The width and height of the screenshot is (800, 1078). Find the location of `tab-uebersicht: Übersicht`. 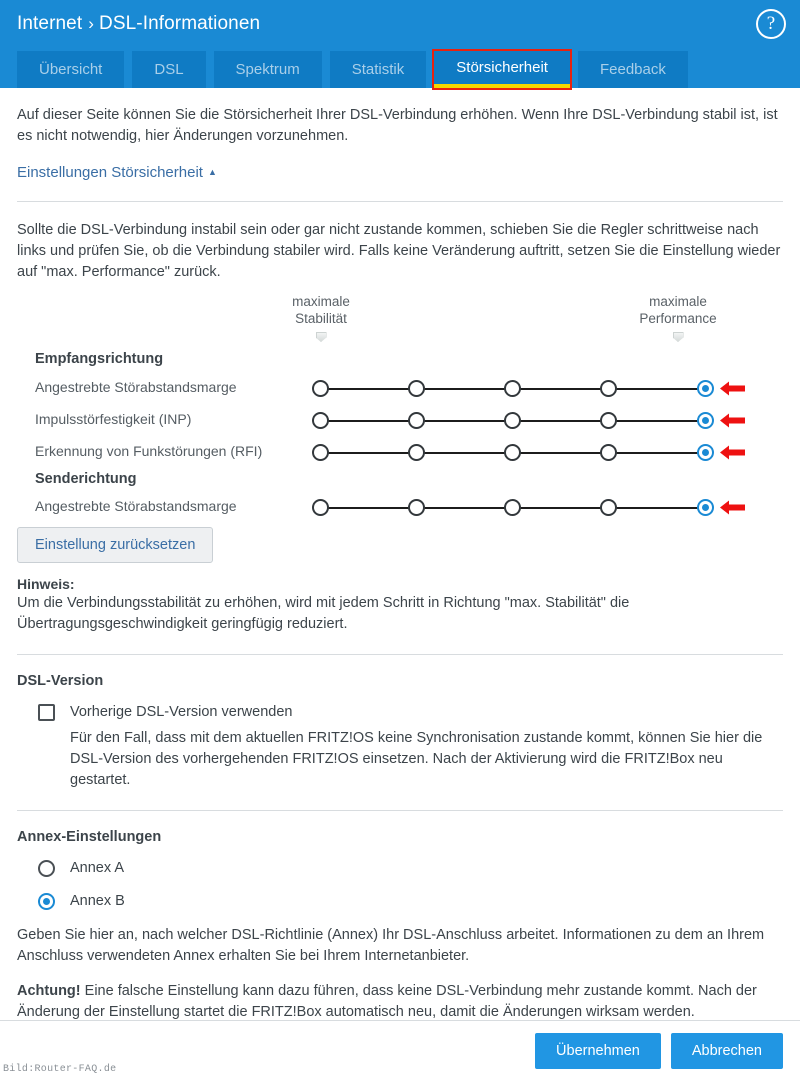

tab-uebersicht: Übersicht is located at coordinates (71, 69).